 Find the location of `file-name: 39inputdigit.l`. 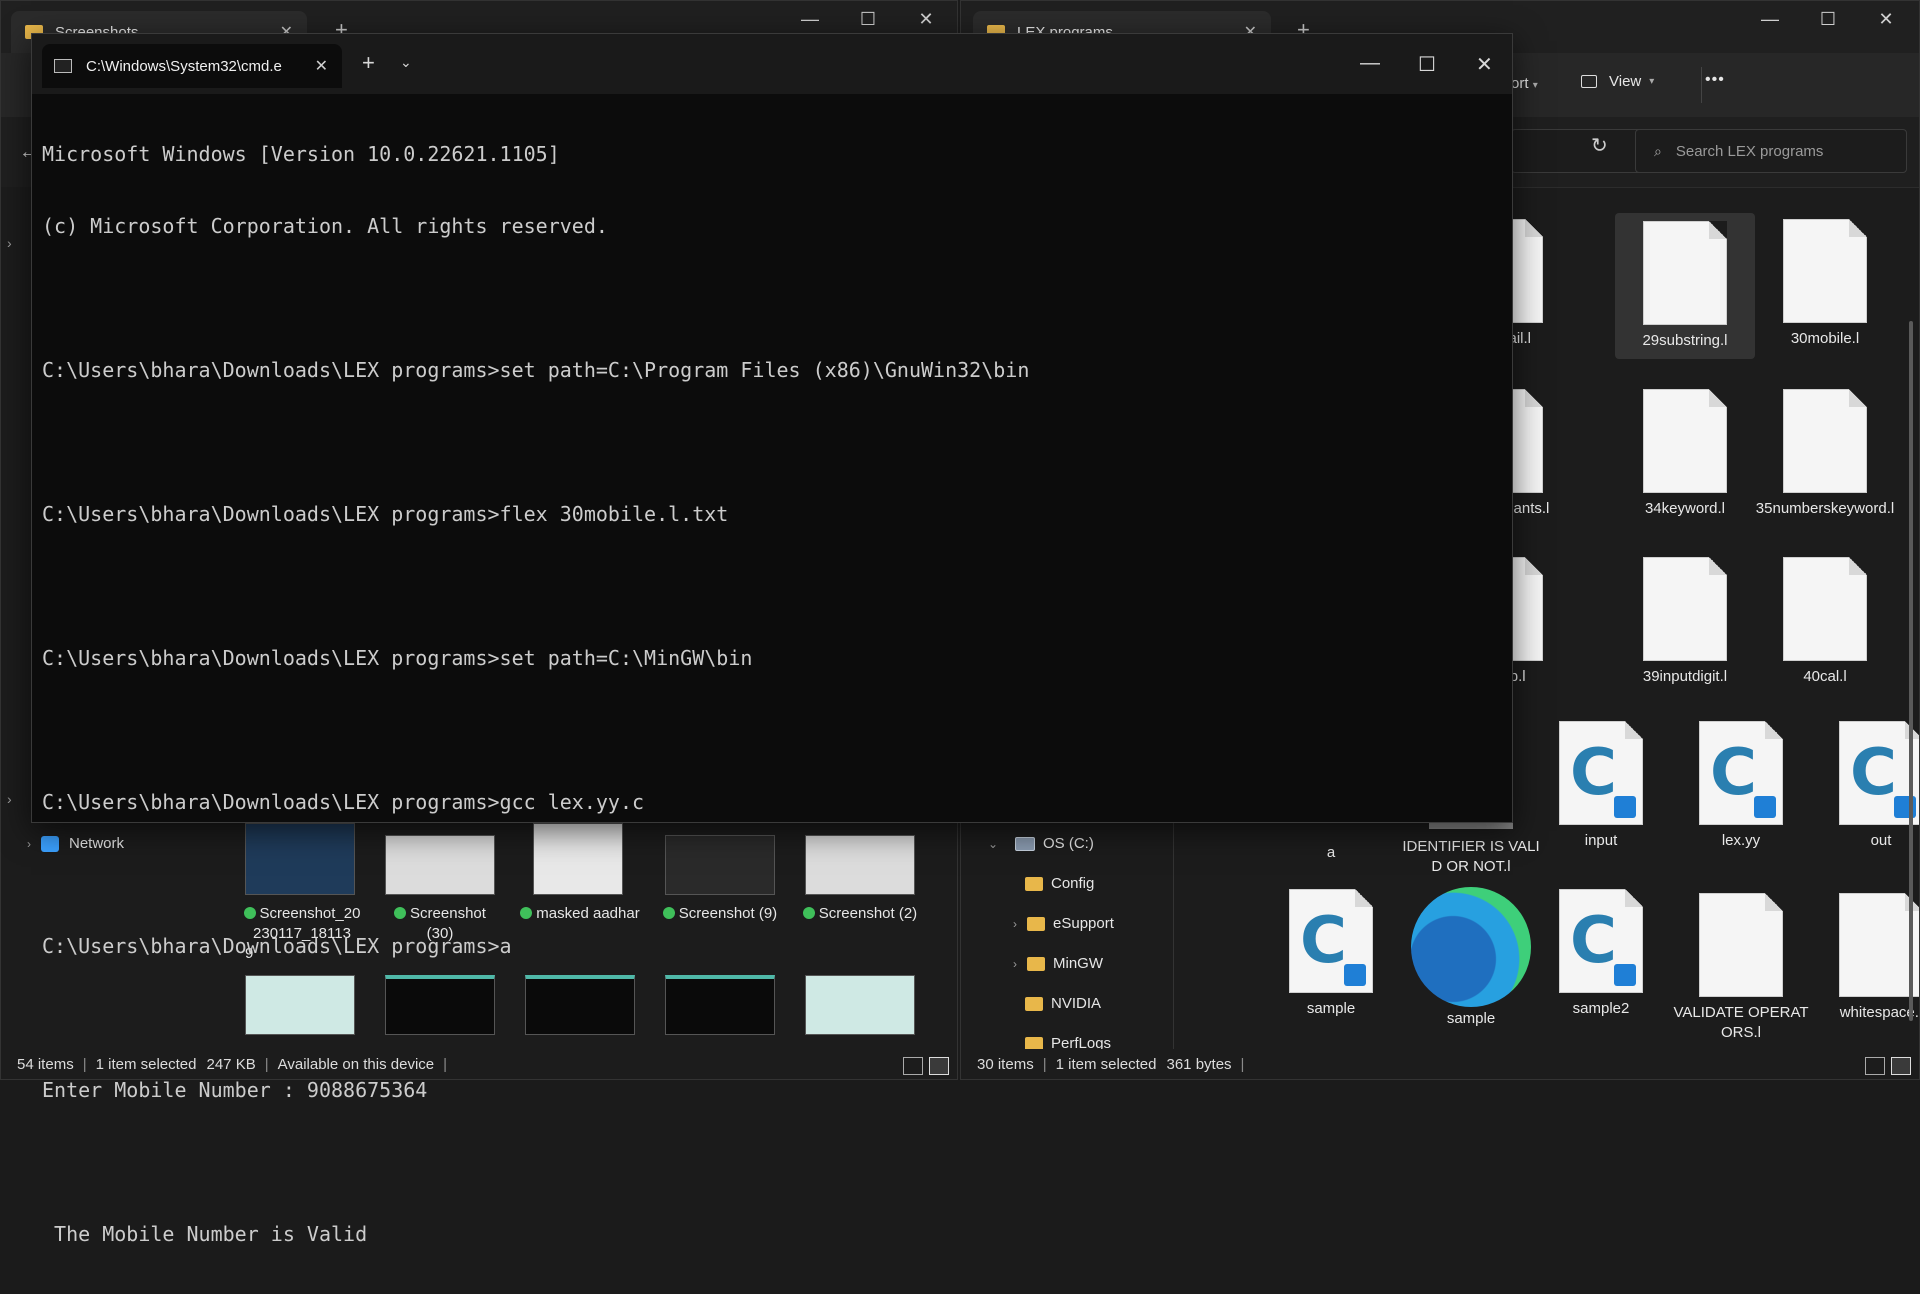

file-name: 39inputdigit.l is located at coordinates (1685, 676).